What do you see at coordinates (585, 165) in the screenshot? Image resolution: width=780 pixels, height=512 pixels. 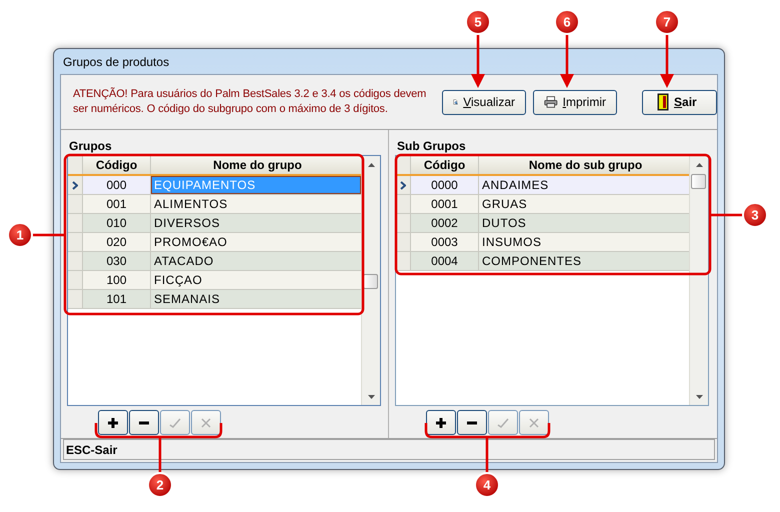 I see `column-header: Nome do sub grupo` at bounding box center [585, 165].